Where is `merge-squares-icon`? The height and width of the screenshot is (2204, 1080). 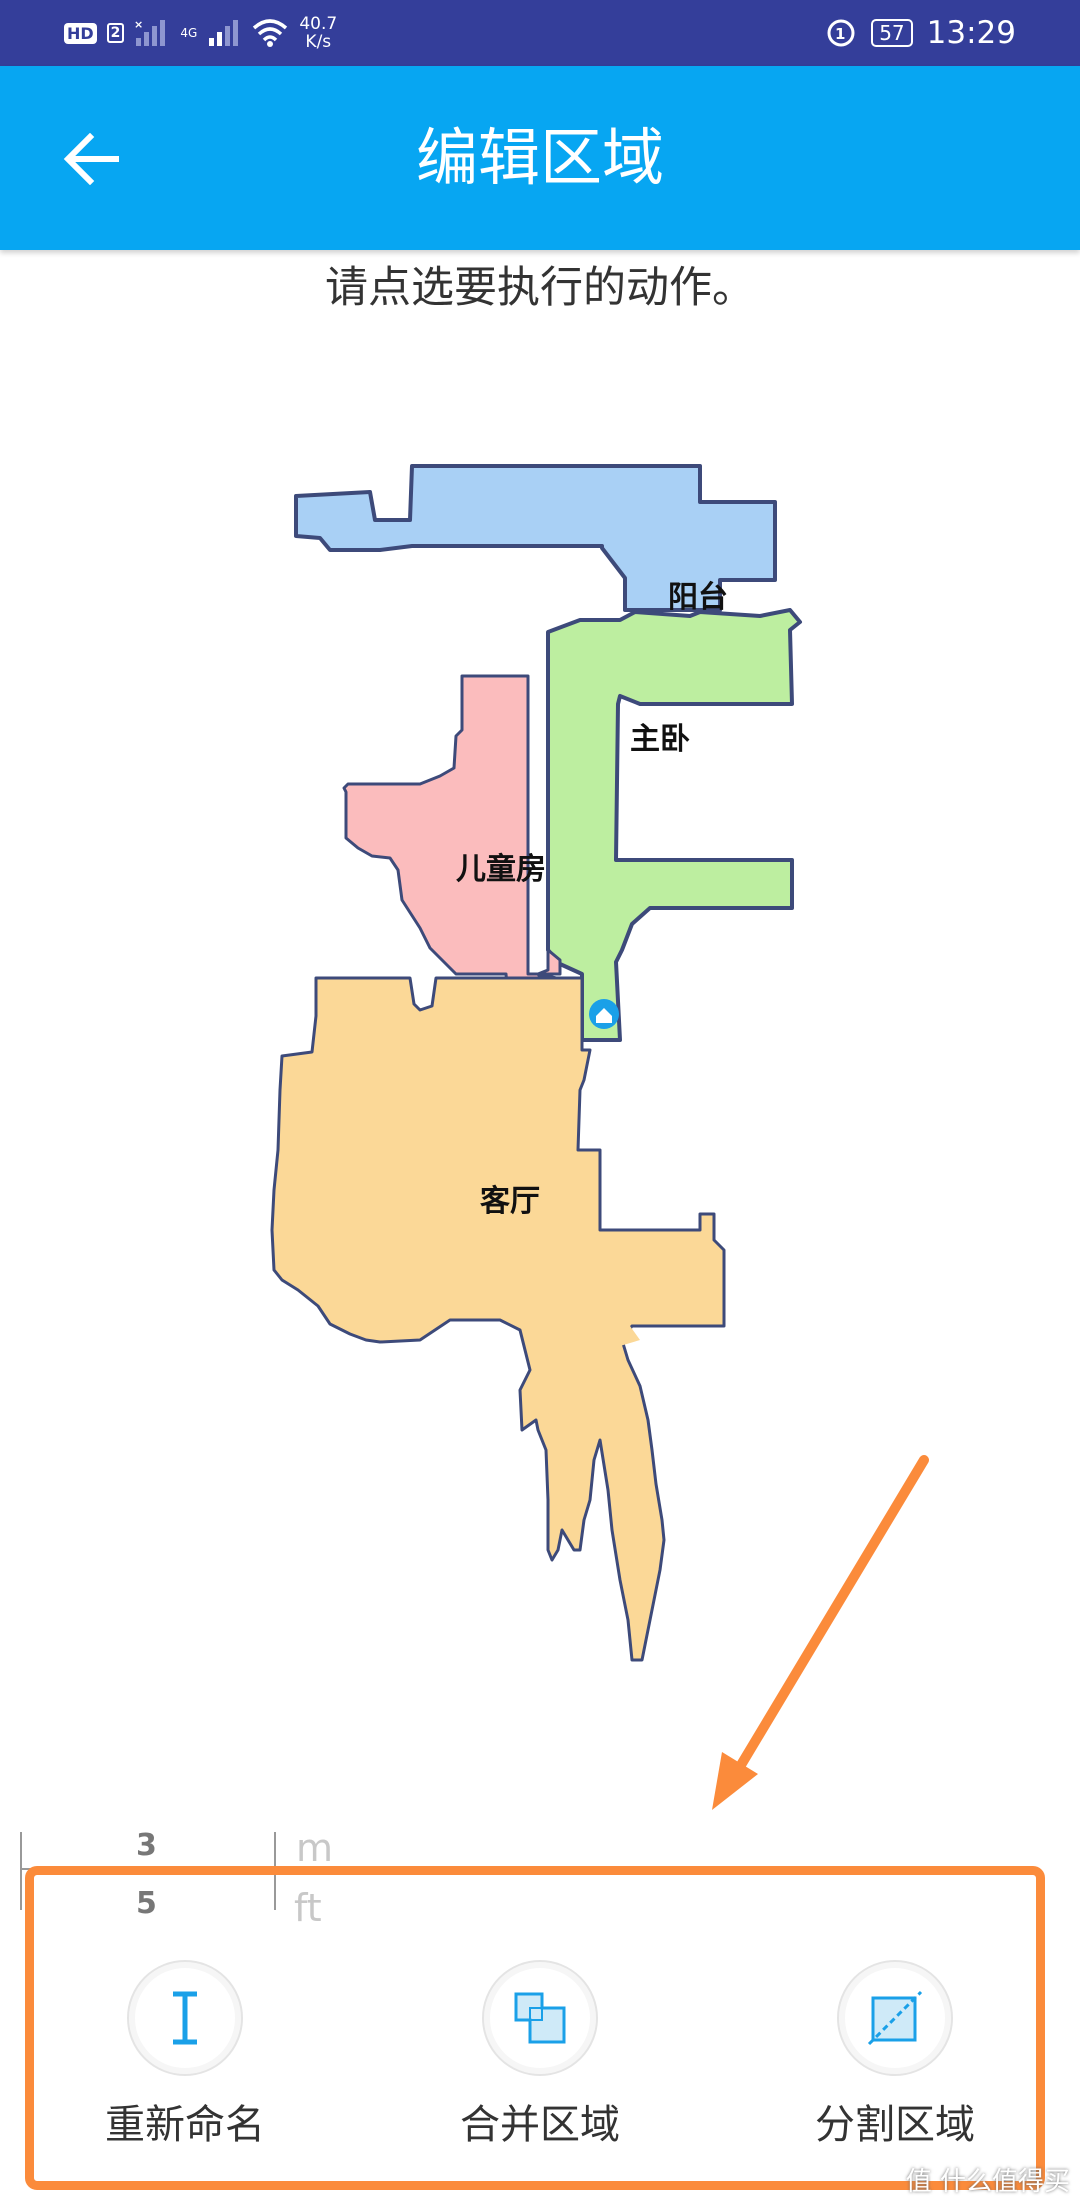 merge-squares-icon is located at coordinates (540, 2018).